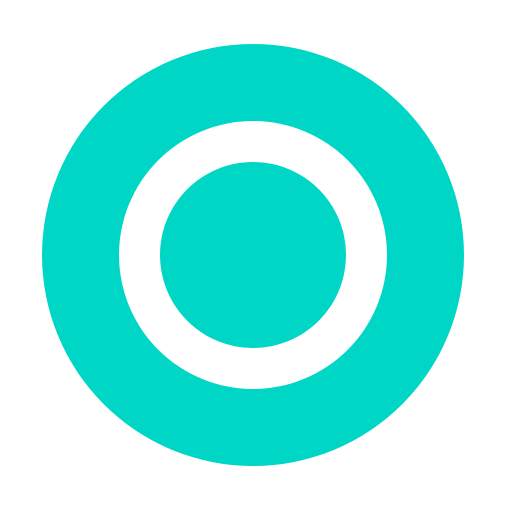  I want to click on center-dot, so click(253, 255).